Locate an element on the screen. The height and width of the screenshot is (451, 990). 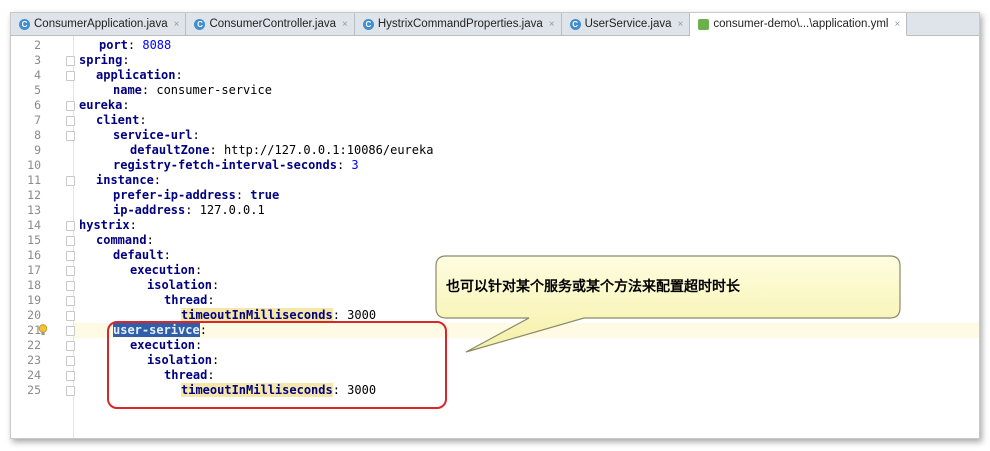
line-number: 4 is located at coordinates (37, 75).